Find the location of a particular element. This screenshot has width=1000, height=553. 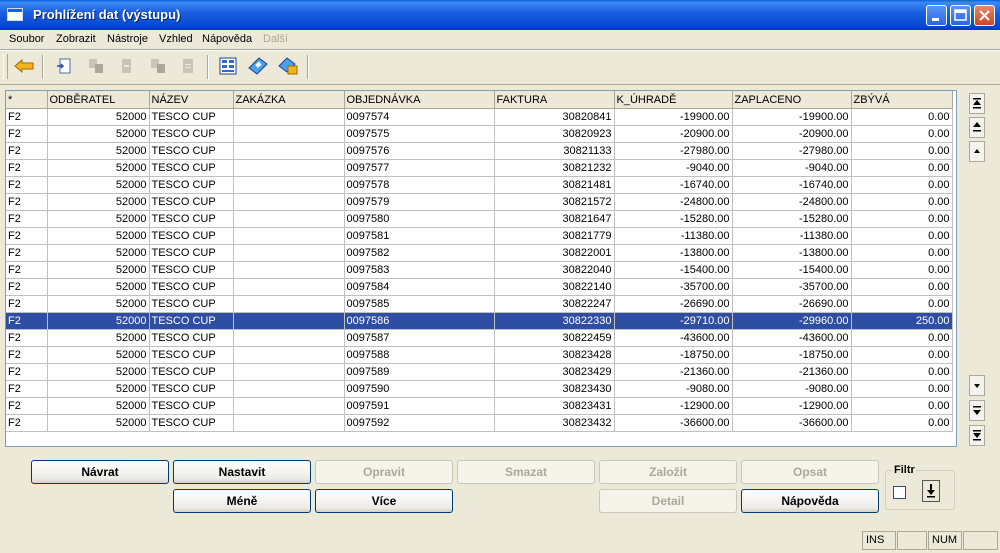

calculator-button is located at coordinates (258, 66).